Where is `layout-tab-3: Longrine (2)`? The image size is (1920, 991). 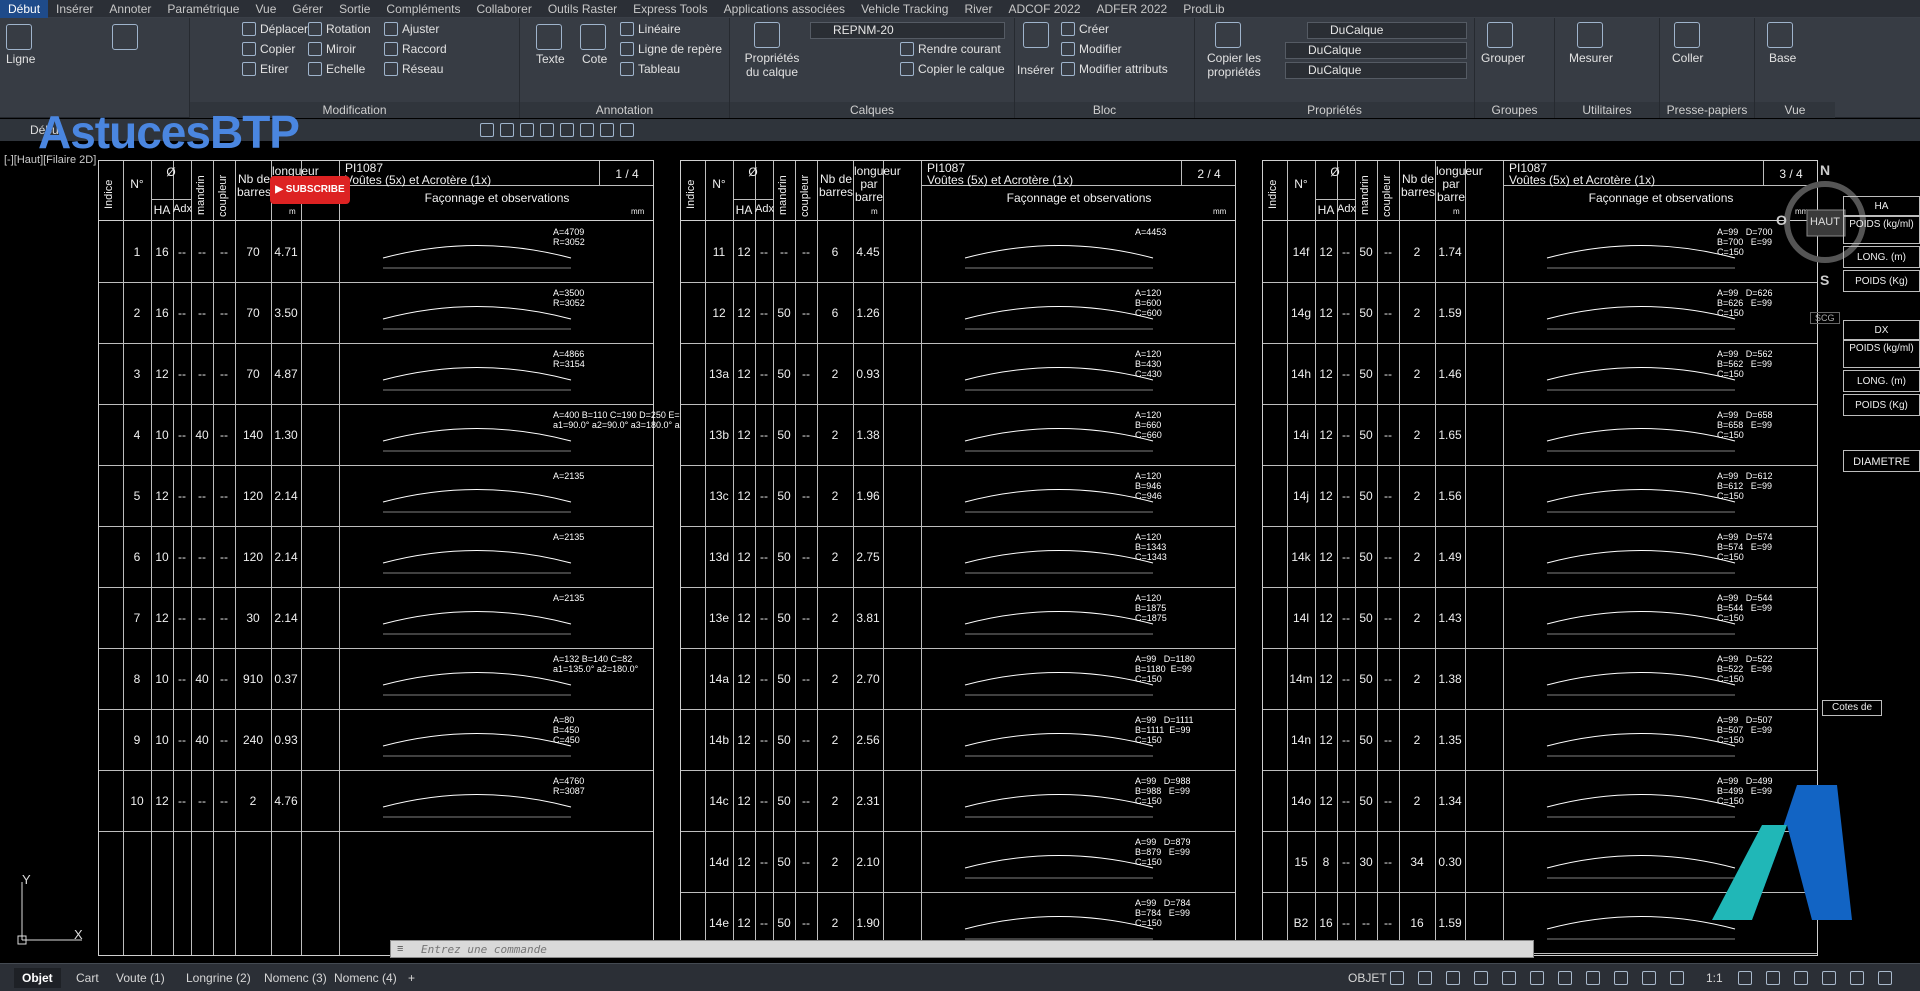
layout-tab-3: Longrine (2) is located at coordinates (218, 978).